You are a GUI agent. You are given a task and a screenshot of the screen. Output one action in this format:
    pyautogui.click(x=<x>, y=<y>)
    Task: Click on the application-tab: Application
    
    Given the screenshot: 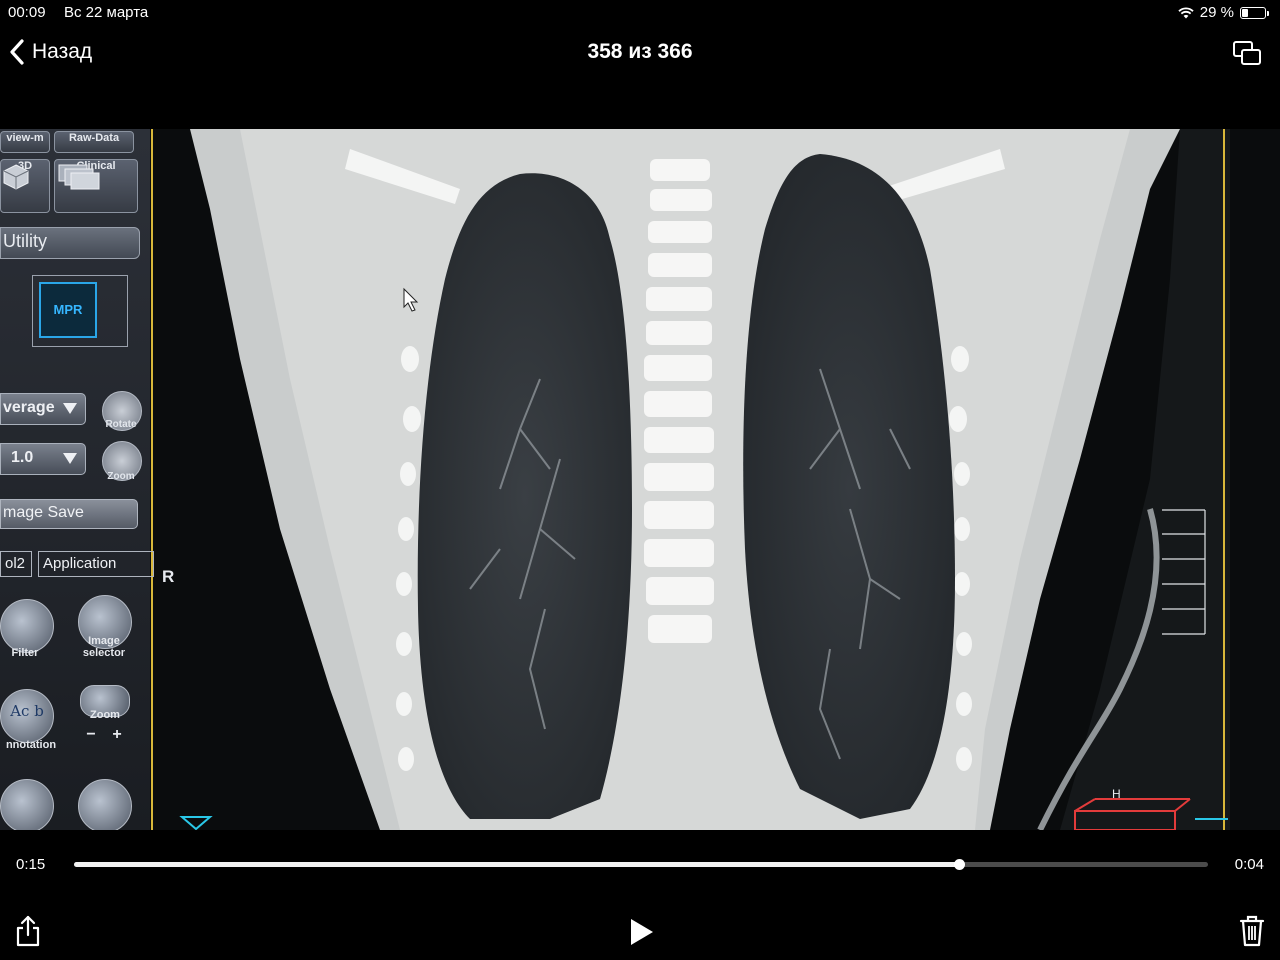 What is the action you would take?
    pyautogui.click(x=96, y=564)
    